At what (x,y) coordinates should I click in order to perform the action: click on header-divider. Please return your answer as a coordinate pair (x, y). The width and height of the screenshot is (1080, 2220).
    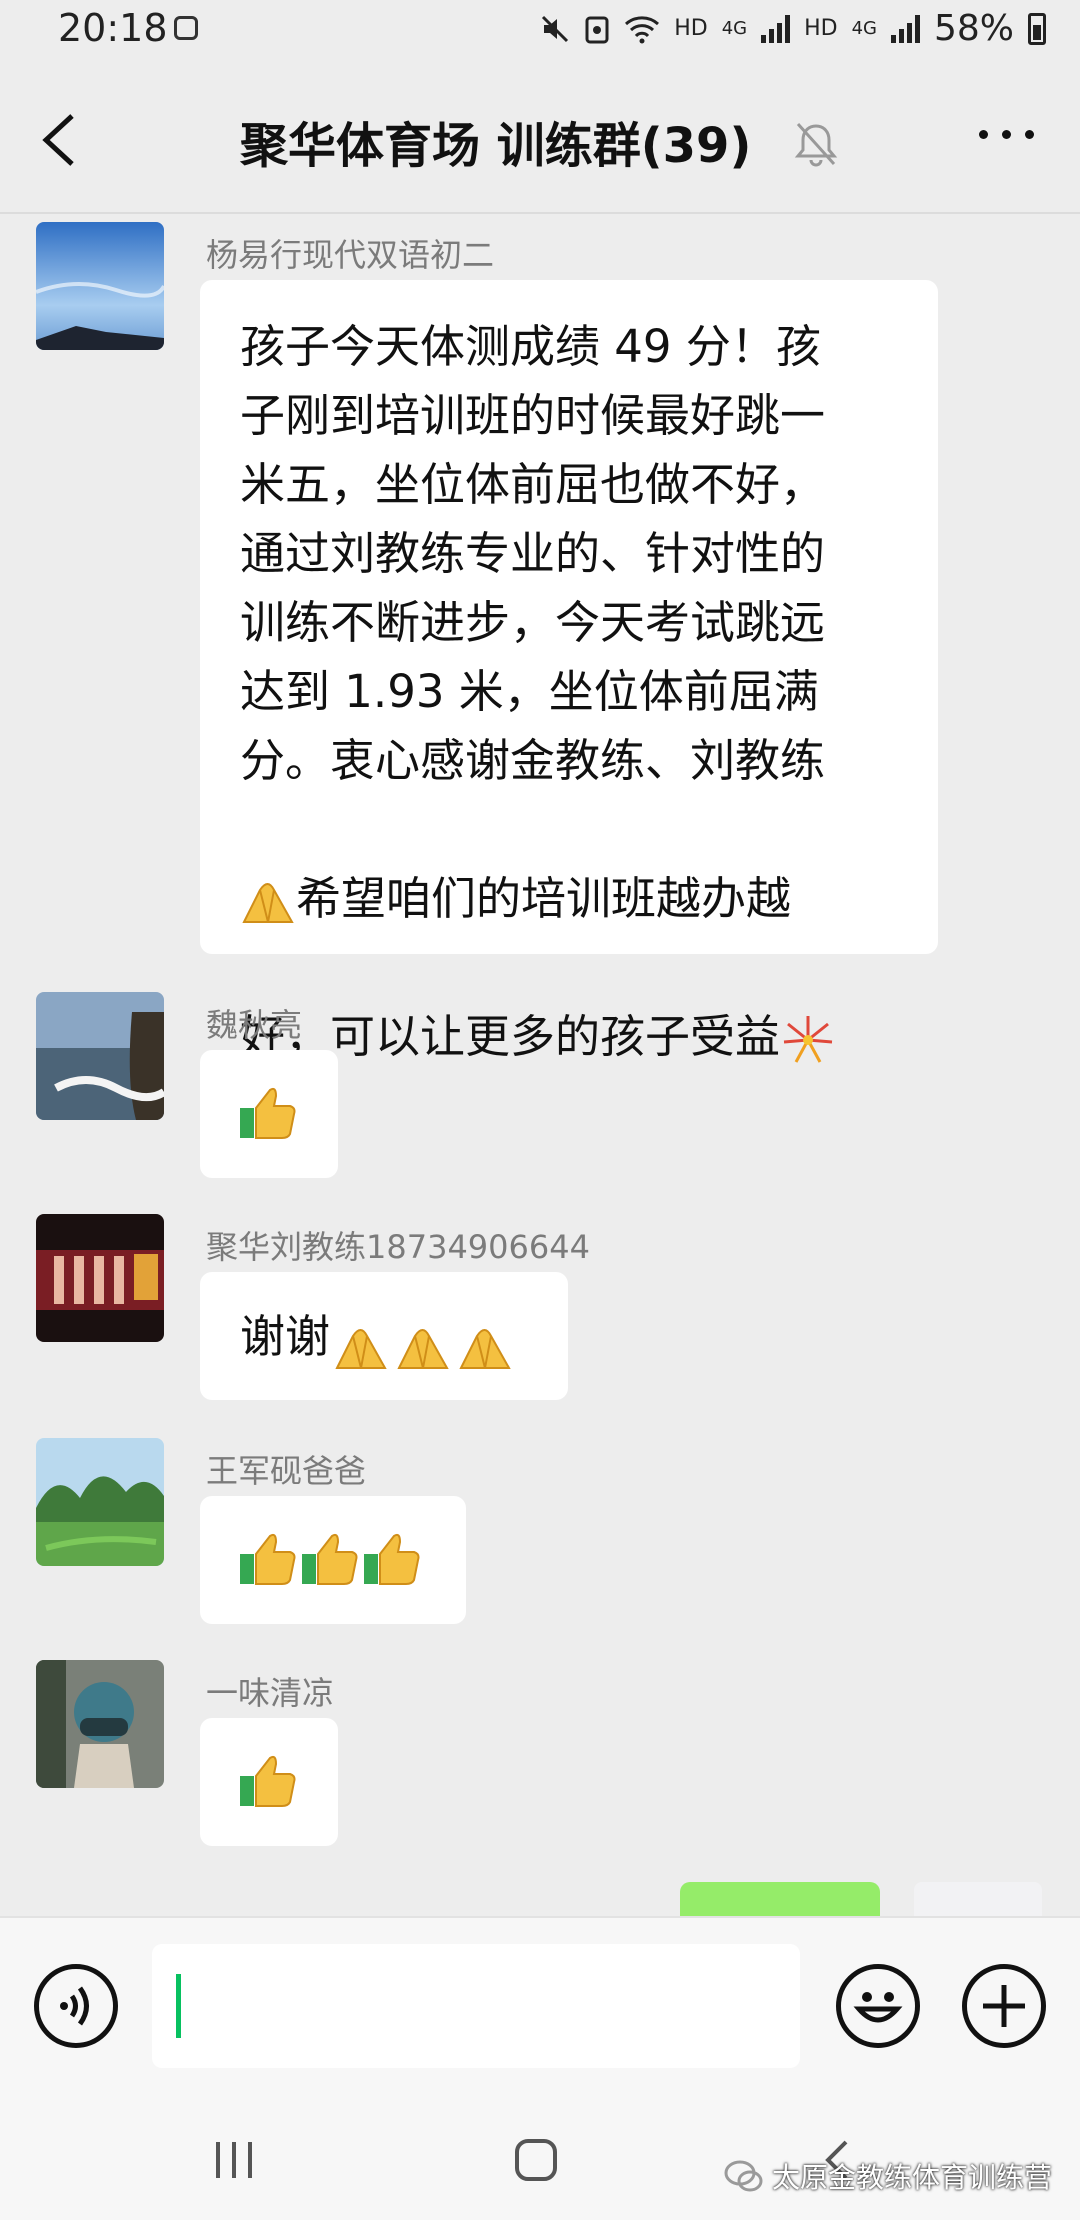
    Looking at the image, I should click on (540, 213).